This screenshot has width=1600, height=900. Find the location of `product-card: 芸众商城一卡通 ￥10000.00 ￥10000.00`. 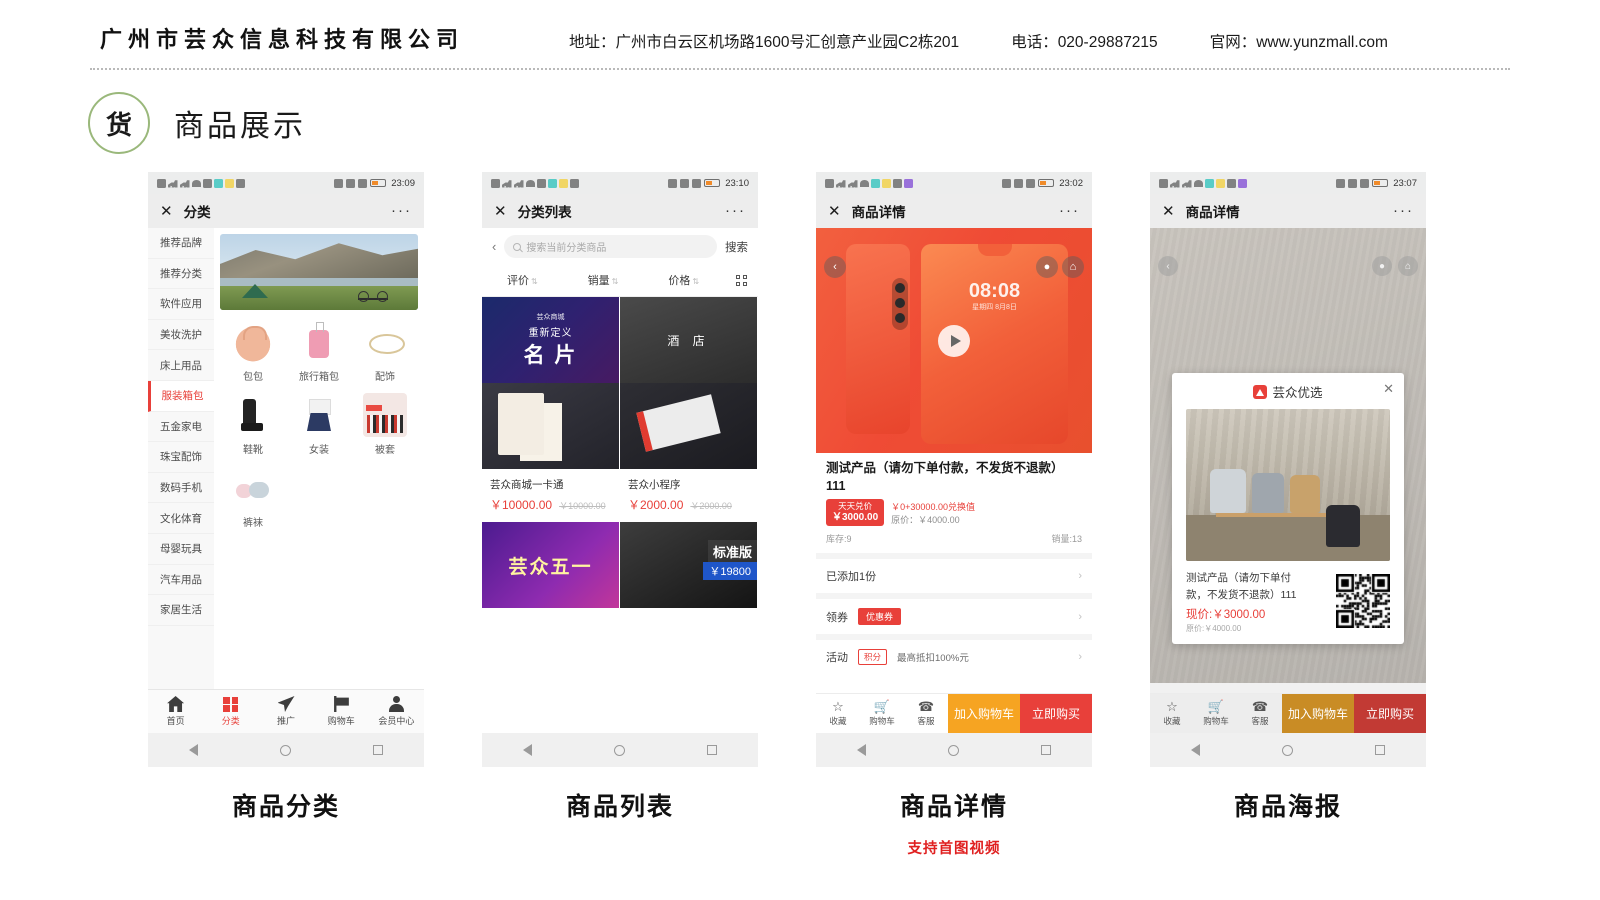

product-card: 芸众商城一卡通 ￥10000.00 ￥10000.00 is located at coordinates (551, 452).